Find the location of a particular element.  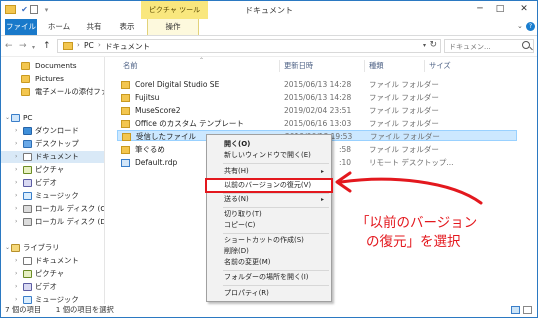

library-icon is located at coordinates (15, 248).